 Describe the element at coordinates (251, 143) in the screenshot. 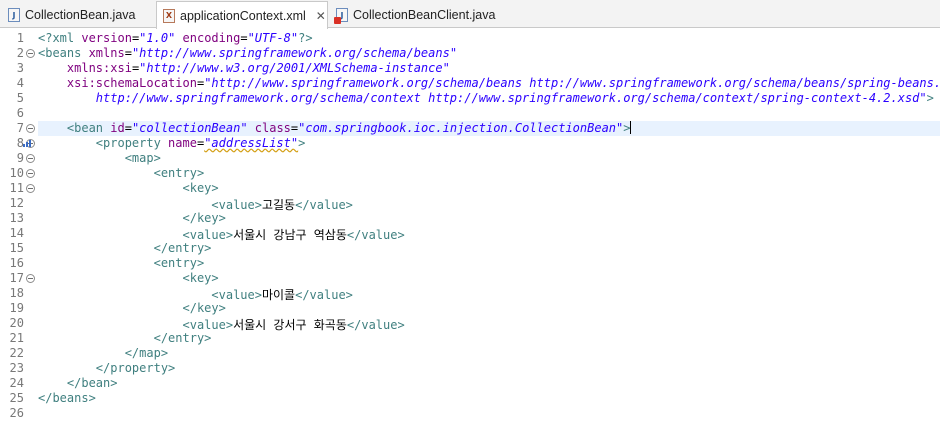

I see `code-token: "addressList"` at that location.